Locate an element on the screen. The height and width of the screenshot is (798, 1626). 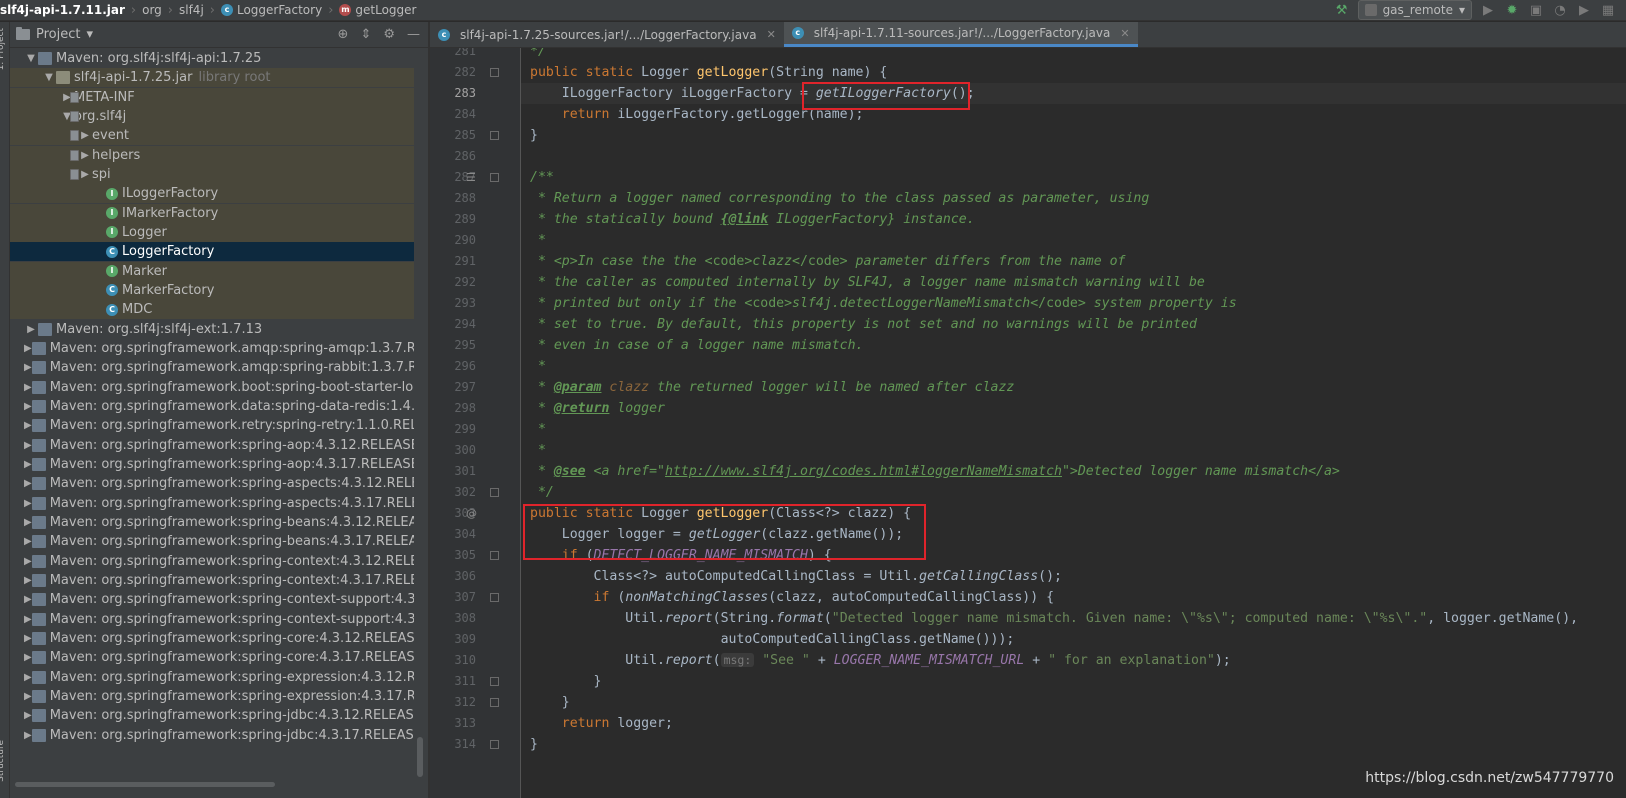
breadcrumb-method: m getLogger is located at coordinates (377, 10).